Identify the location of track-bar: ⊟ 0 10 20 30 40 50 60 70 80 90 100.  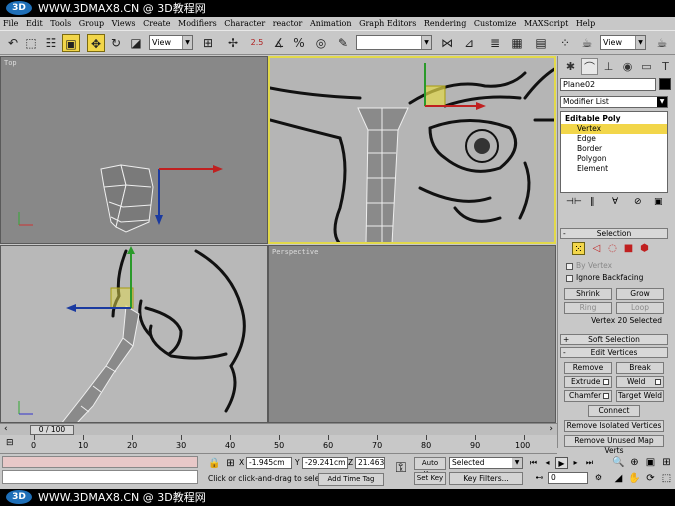
(278, 444).